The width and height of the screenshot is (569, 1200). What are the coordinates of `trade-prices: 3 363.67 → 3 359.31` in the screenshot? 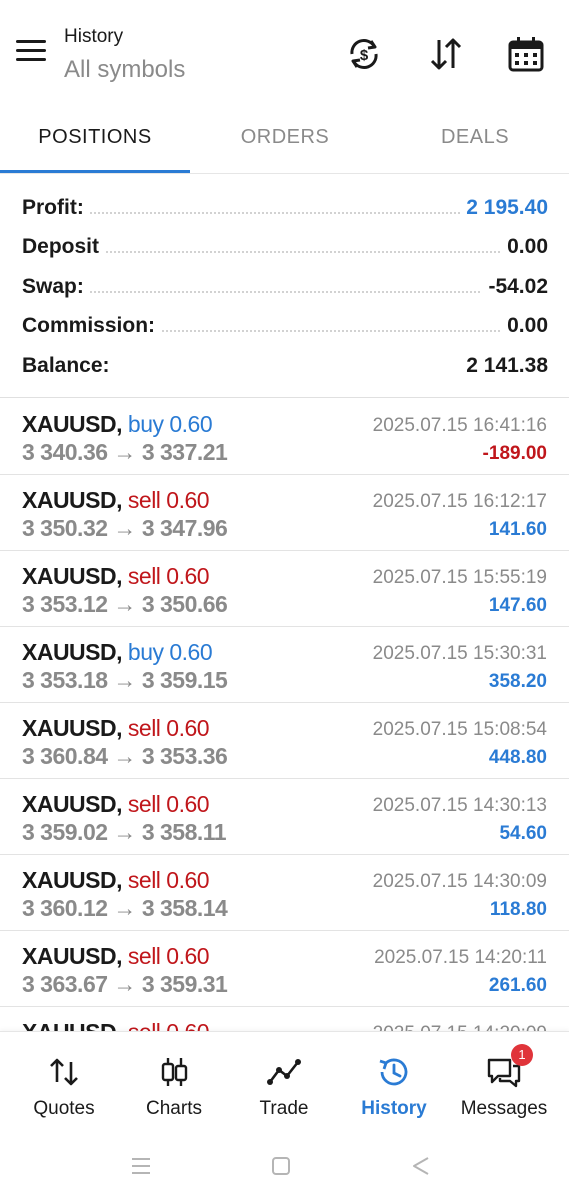 It's located at (125, 984).